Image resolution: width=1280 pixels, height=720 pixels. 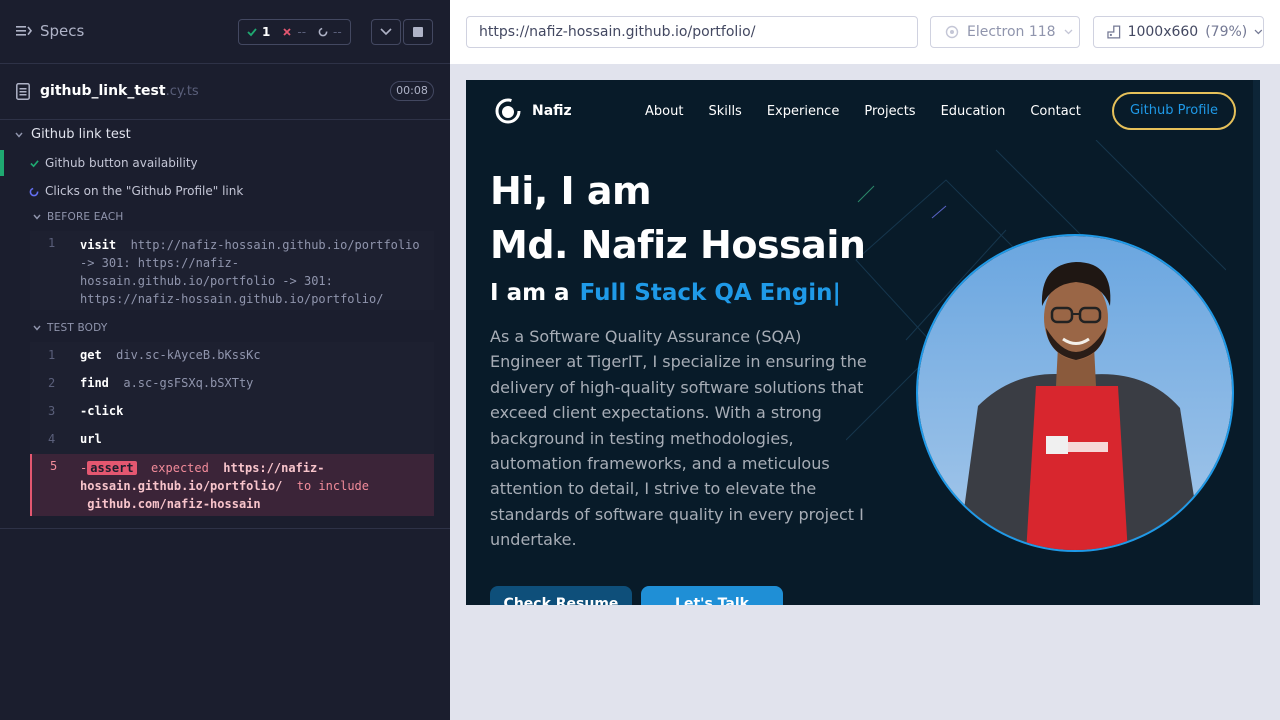 What do you see at coordinates (724, 111) in the screenshot?
I see `nav-link-skills: Skills` at bounding box center [724, 111].